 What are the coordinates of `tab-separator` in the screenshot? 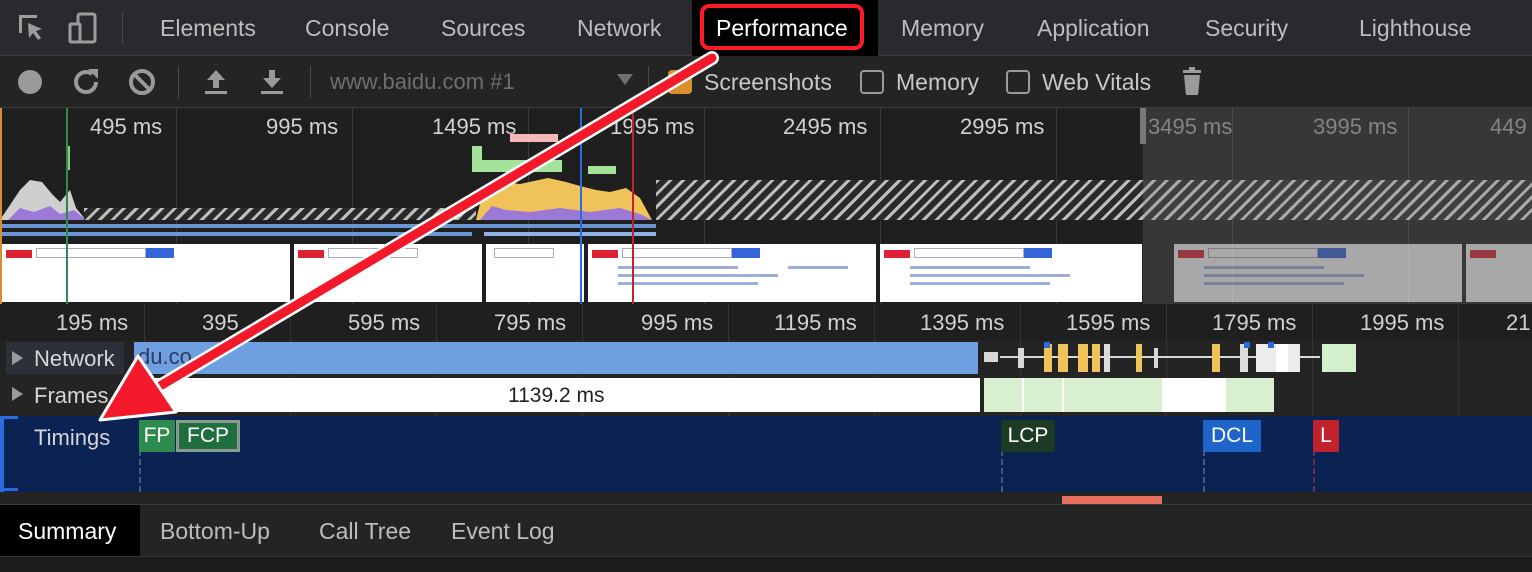 It's located at (122, 28).